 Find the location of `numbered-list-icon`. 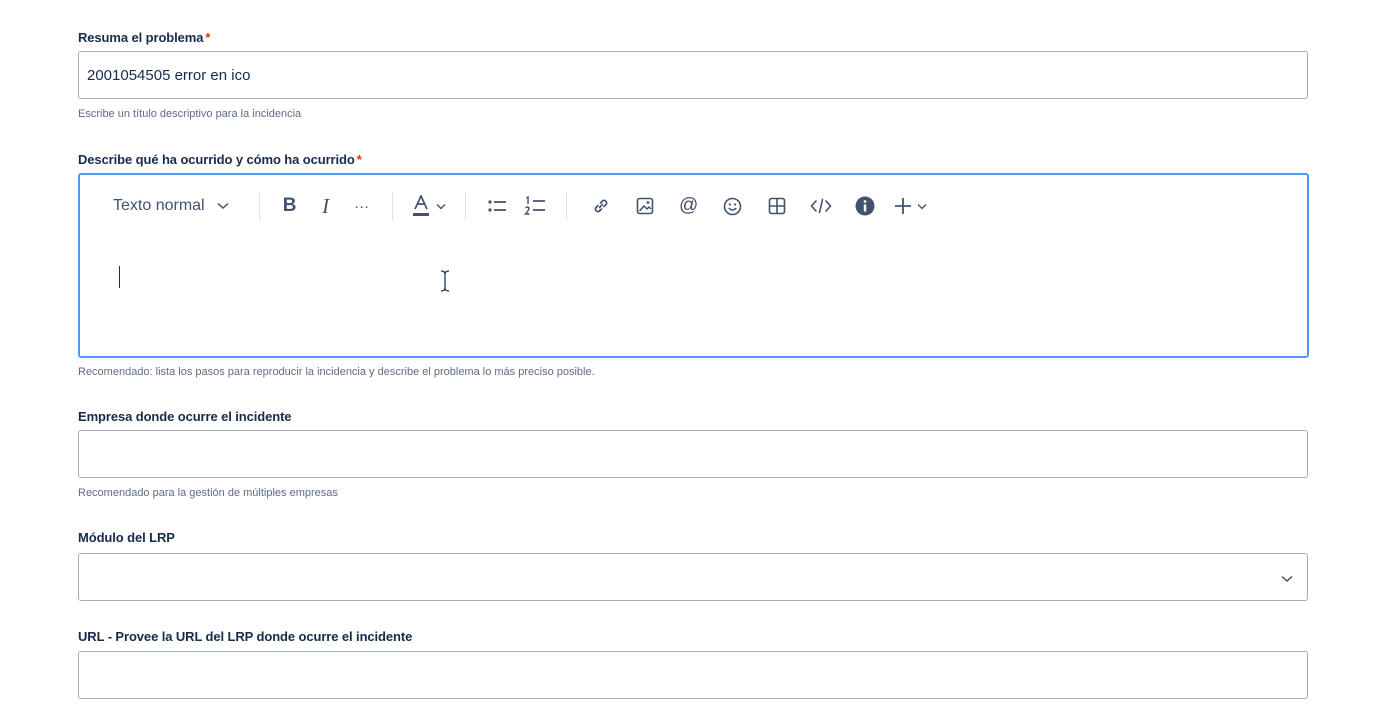

numbered-list-icon is located at coordinates (534, 206).